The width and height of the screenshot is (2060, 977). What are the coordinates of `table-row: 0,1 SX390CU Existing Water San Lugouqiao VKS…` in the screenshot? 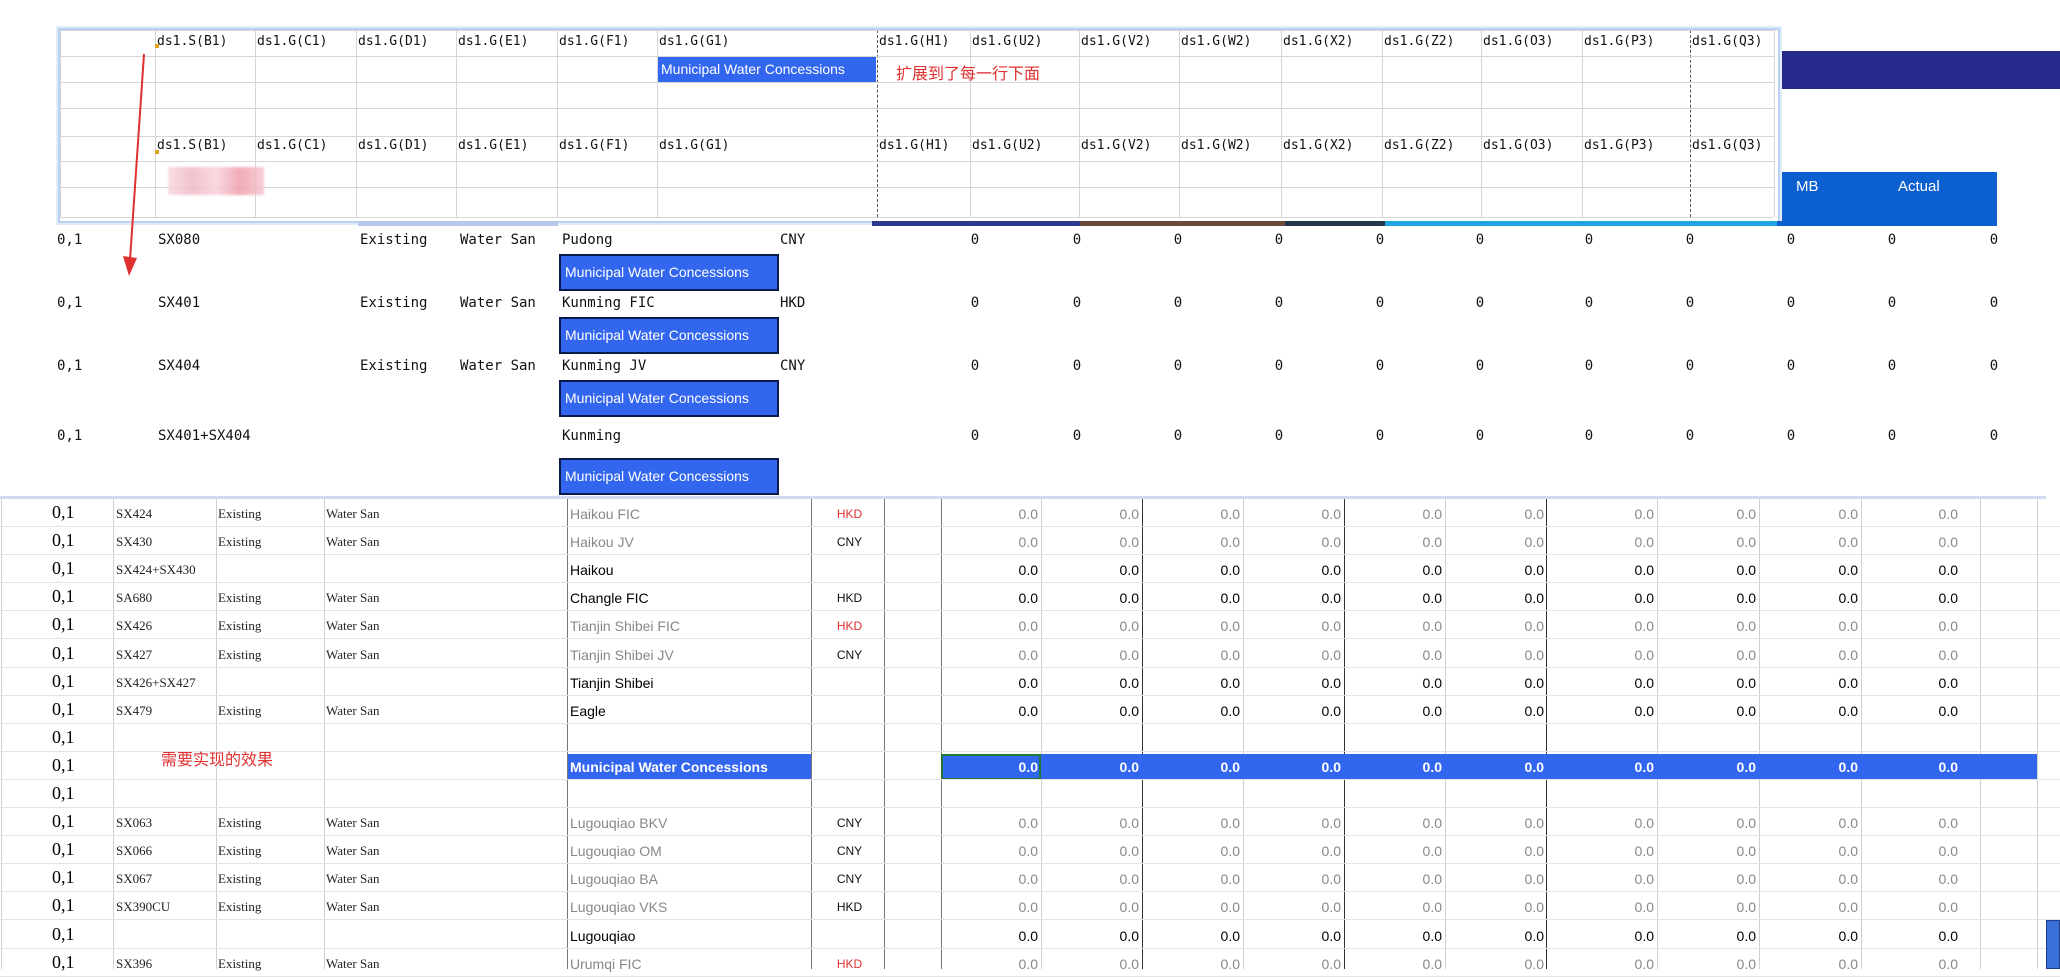 It's located at (1030, 906).